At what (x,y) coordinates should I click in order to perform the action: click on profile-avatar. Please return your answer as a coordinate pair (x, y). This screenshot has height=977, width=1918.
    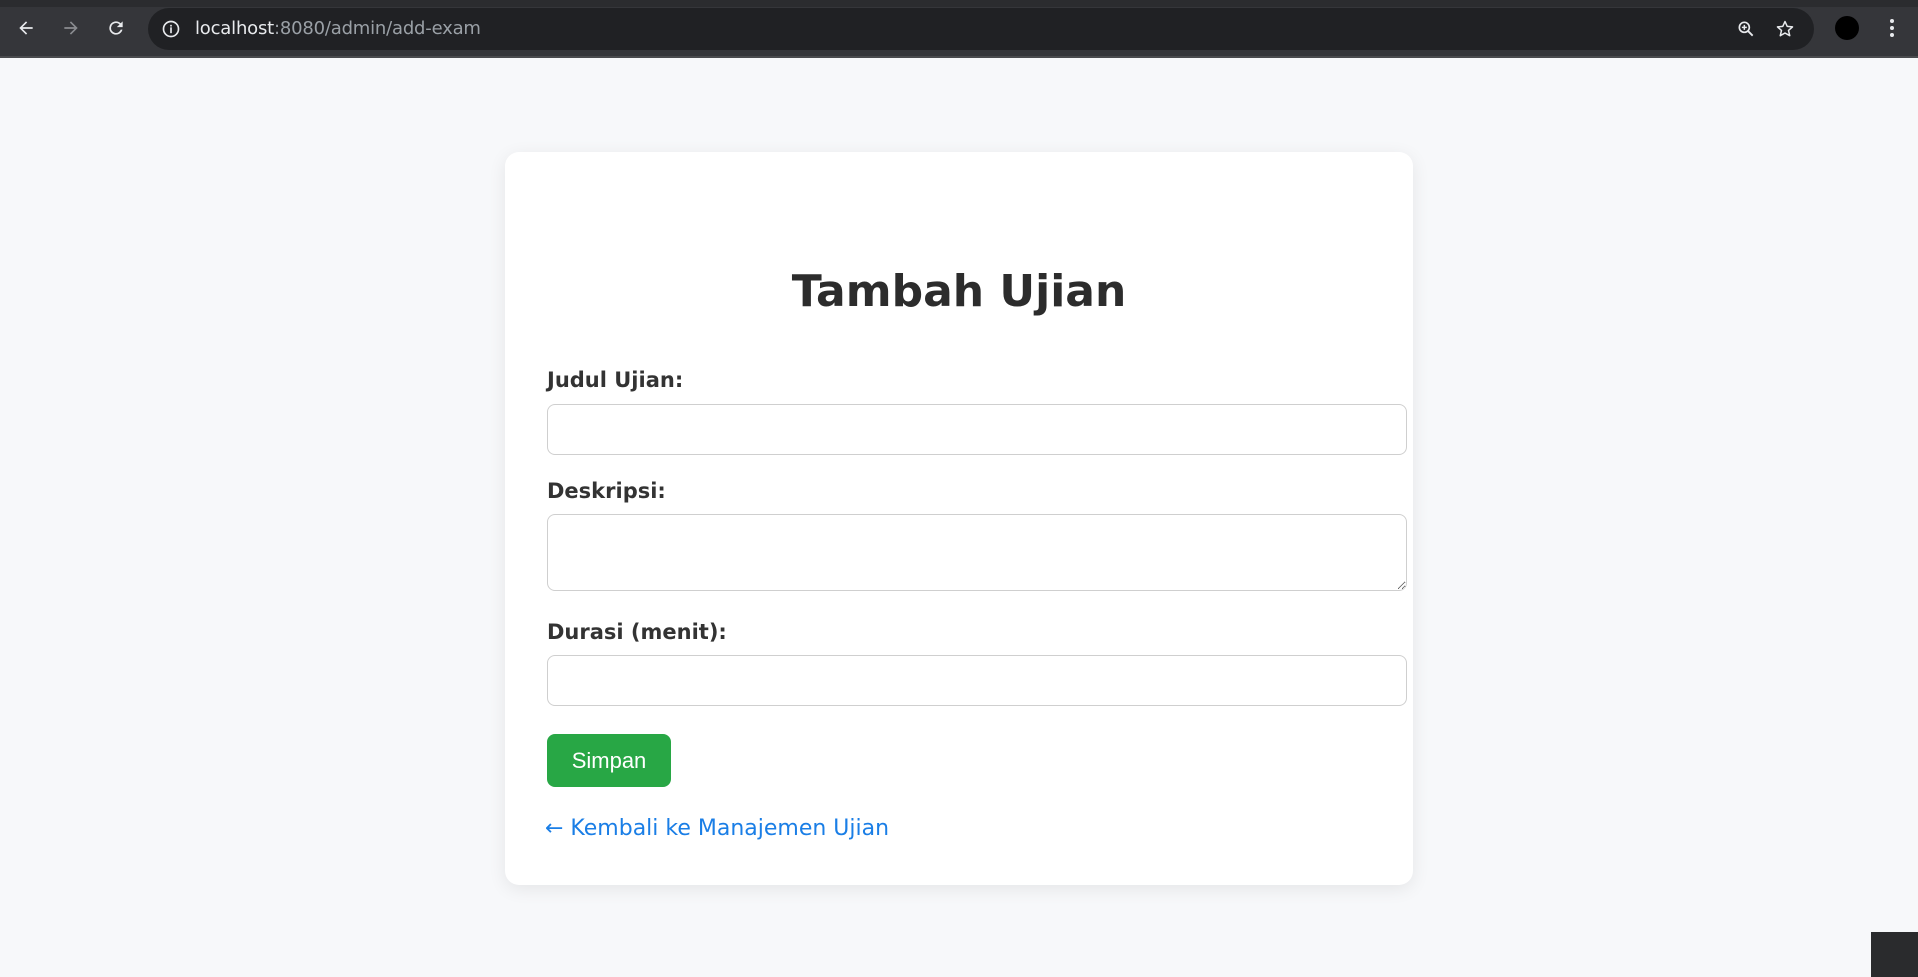
    Looking at the image, I should click on (1847, 28).